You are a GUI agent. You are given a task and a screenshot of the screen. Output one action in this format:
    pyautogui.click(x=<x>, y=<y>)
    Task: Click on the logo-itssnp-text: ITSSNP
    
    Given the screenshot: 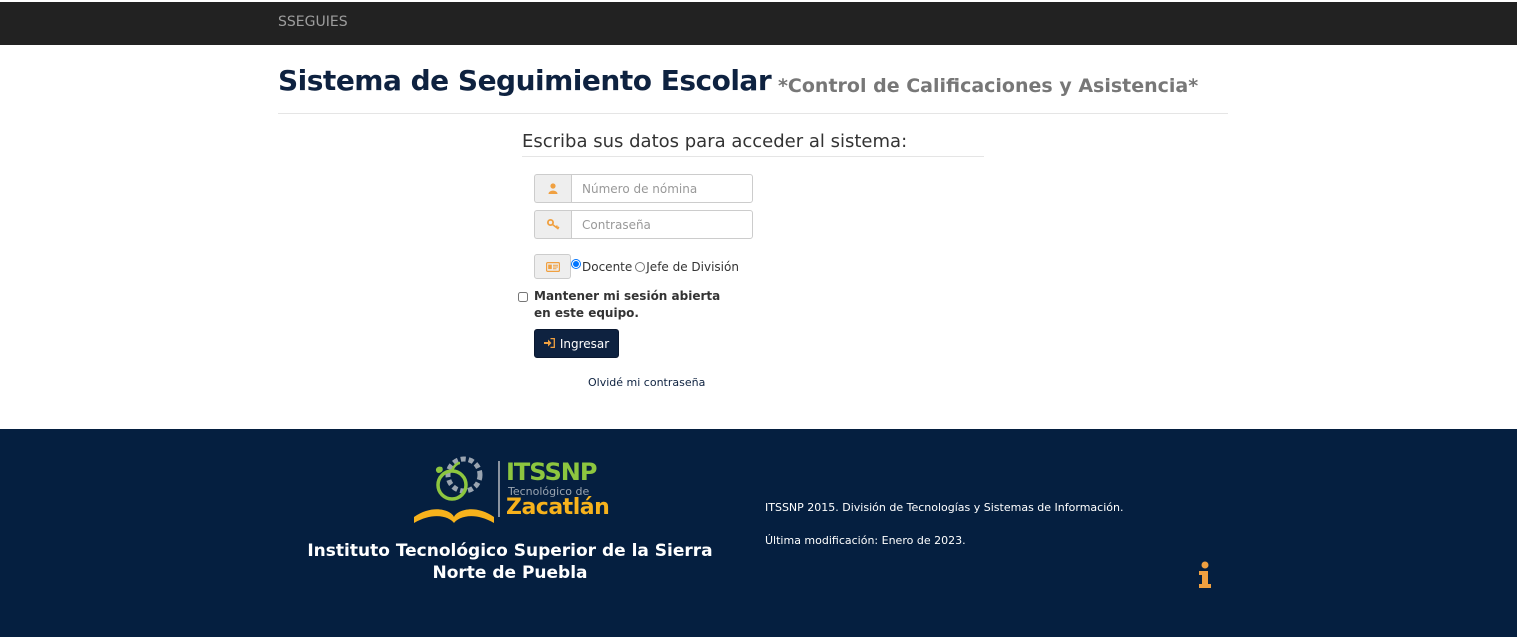 What is the action you would take?
    pyautogui.click(x=551, y=472)
    